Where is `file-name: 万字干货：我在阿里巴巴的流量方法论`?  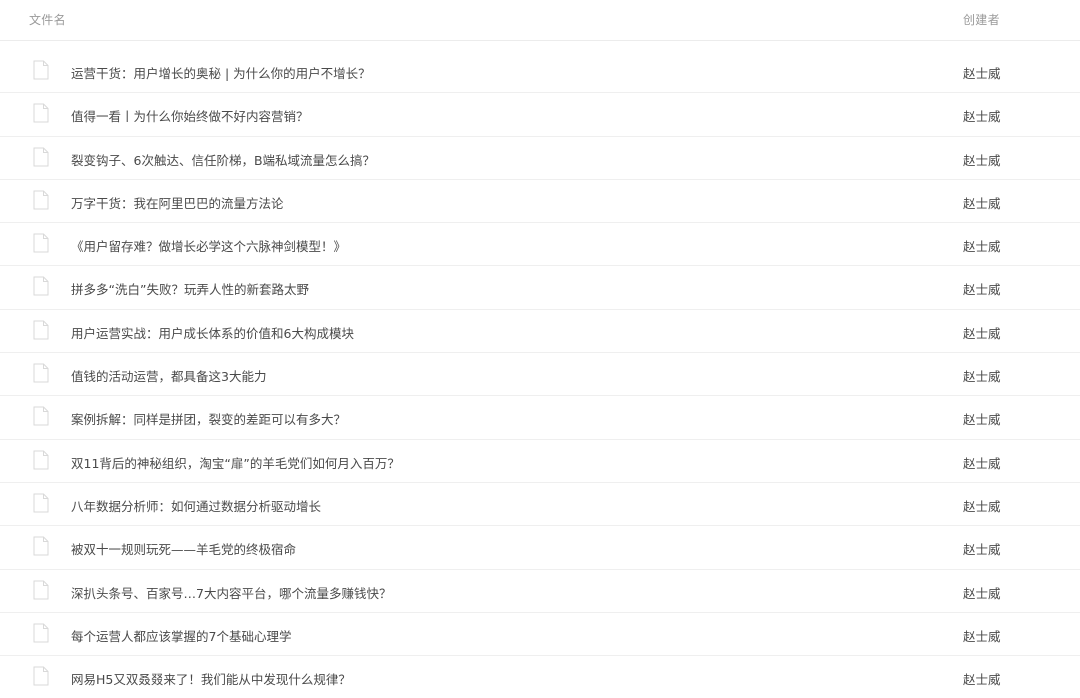
file-name: 万字干货：我在阿里巴巴的流量方法论 is located at coordinates (177, 202).